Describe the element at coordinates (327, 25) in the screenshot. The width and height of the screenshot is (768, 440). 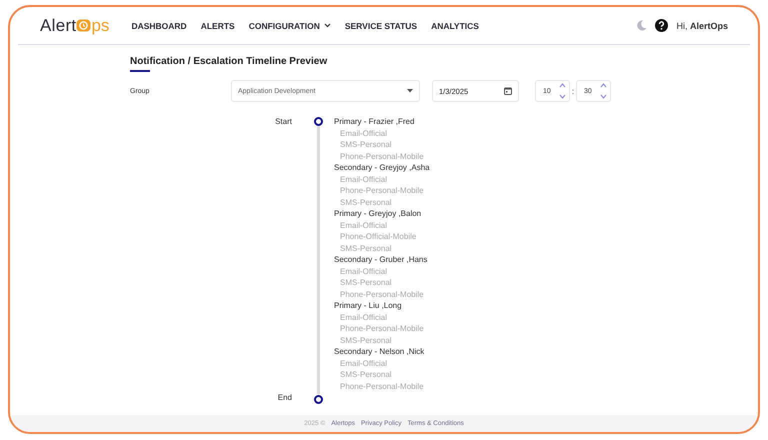
I see `chevron-down-icon` at that location.